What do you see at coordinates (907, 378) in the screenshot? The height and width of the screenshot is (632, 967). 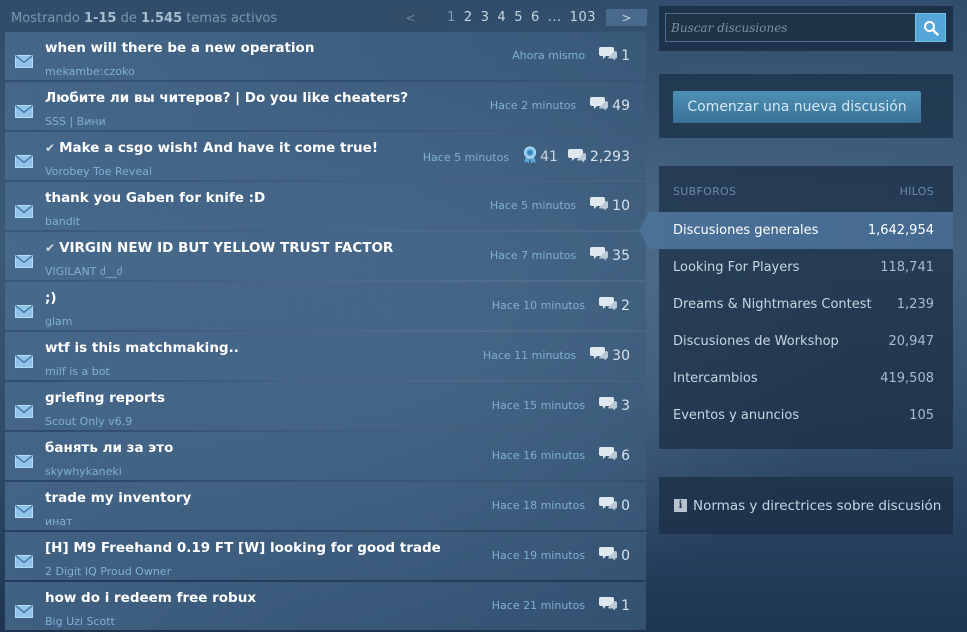 I see `subforum-thread-count: 419,508` at bounding box center [907, 378].